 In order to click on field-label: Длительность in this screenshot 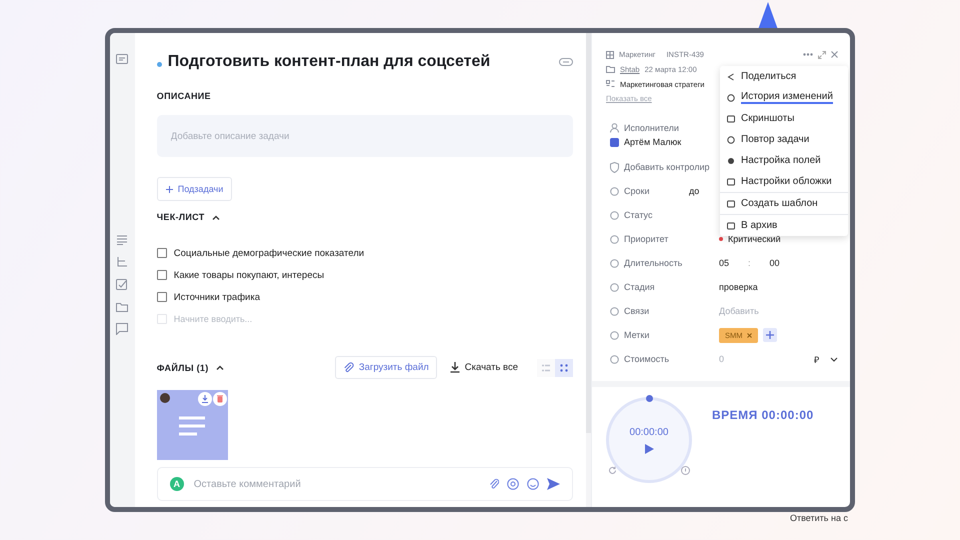, I will do `click(654, 263)`.